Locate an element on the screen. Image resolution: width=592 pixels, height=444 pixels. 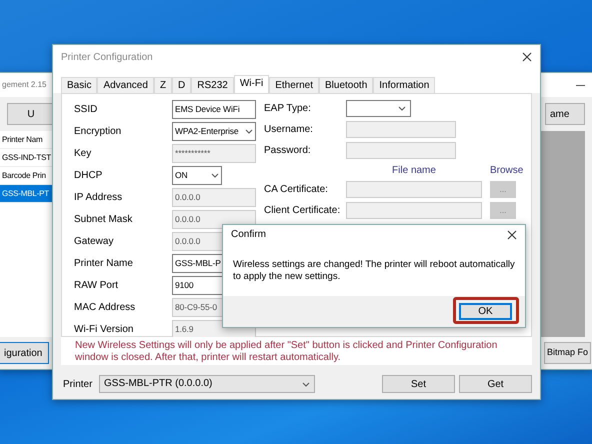
toolbar-button: iguration is located at coordinates (24, 353).